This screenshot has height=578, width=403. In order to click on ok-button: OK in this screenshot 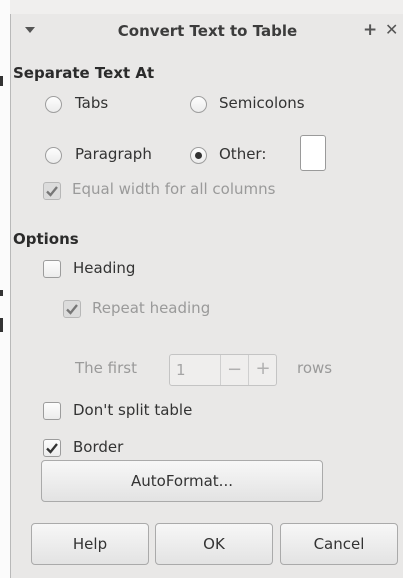, I will do `click(214, 544)`.